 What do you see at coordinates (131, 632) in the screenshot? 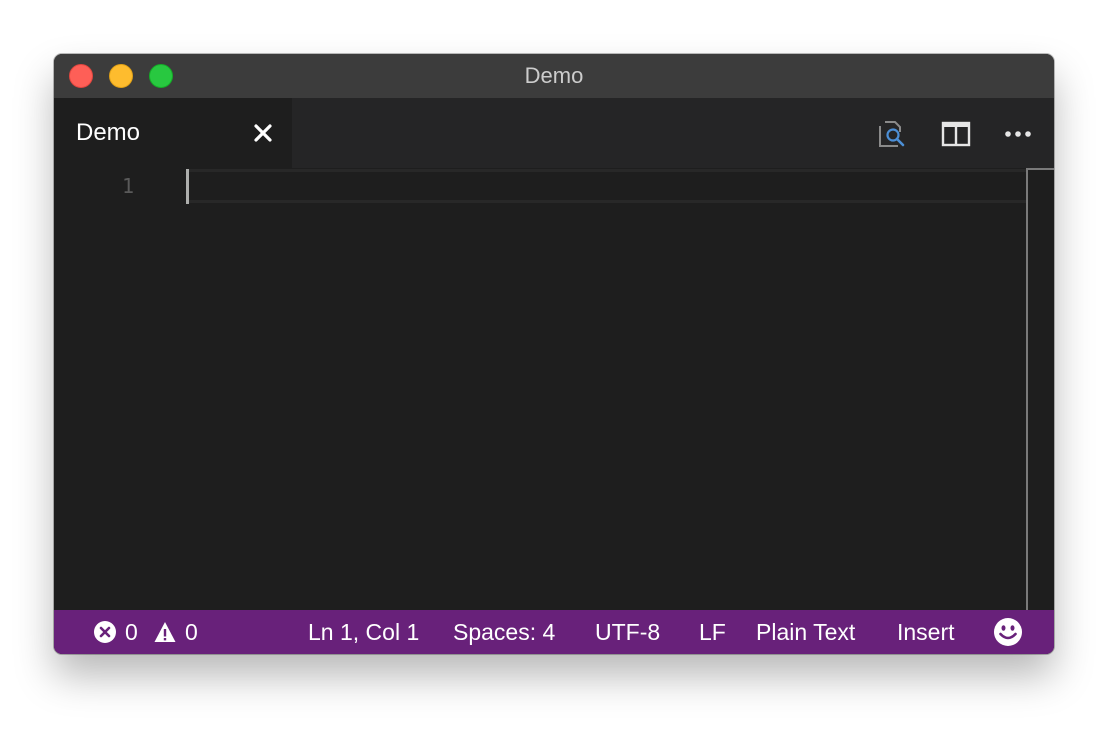
I see `error-count: 0` at bounding box center [131, 632].